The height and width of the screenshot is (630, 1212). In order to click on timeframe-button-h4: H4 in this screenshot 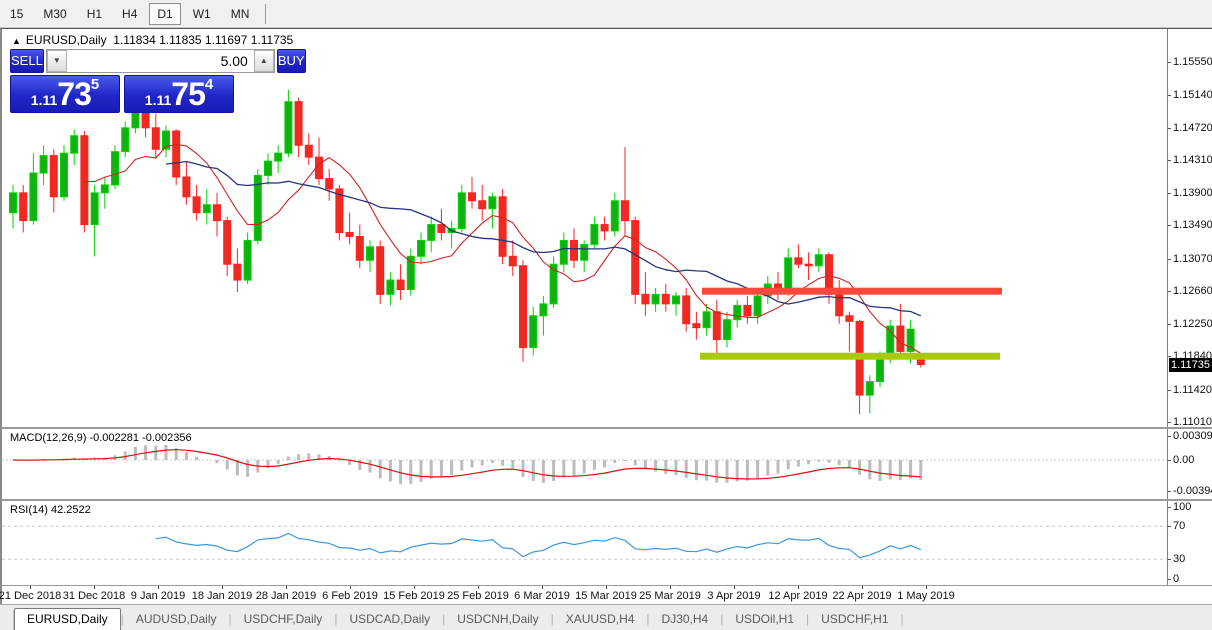, I will do `click(129, 14)`.